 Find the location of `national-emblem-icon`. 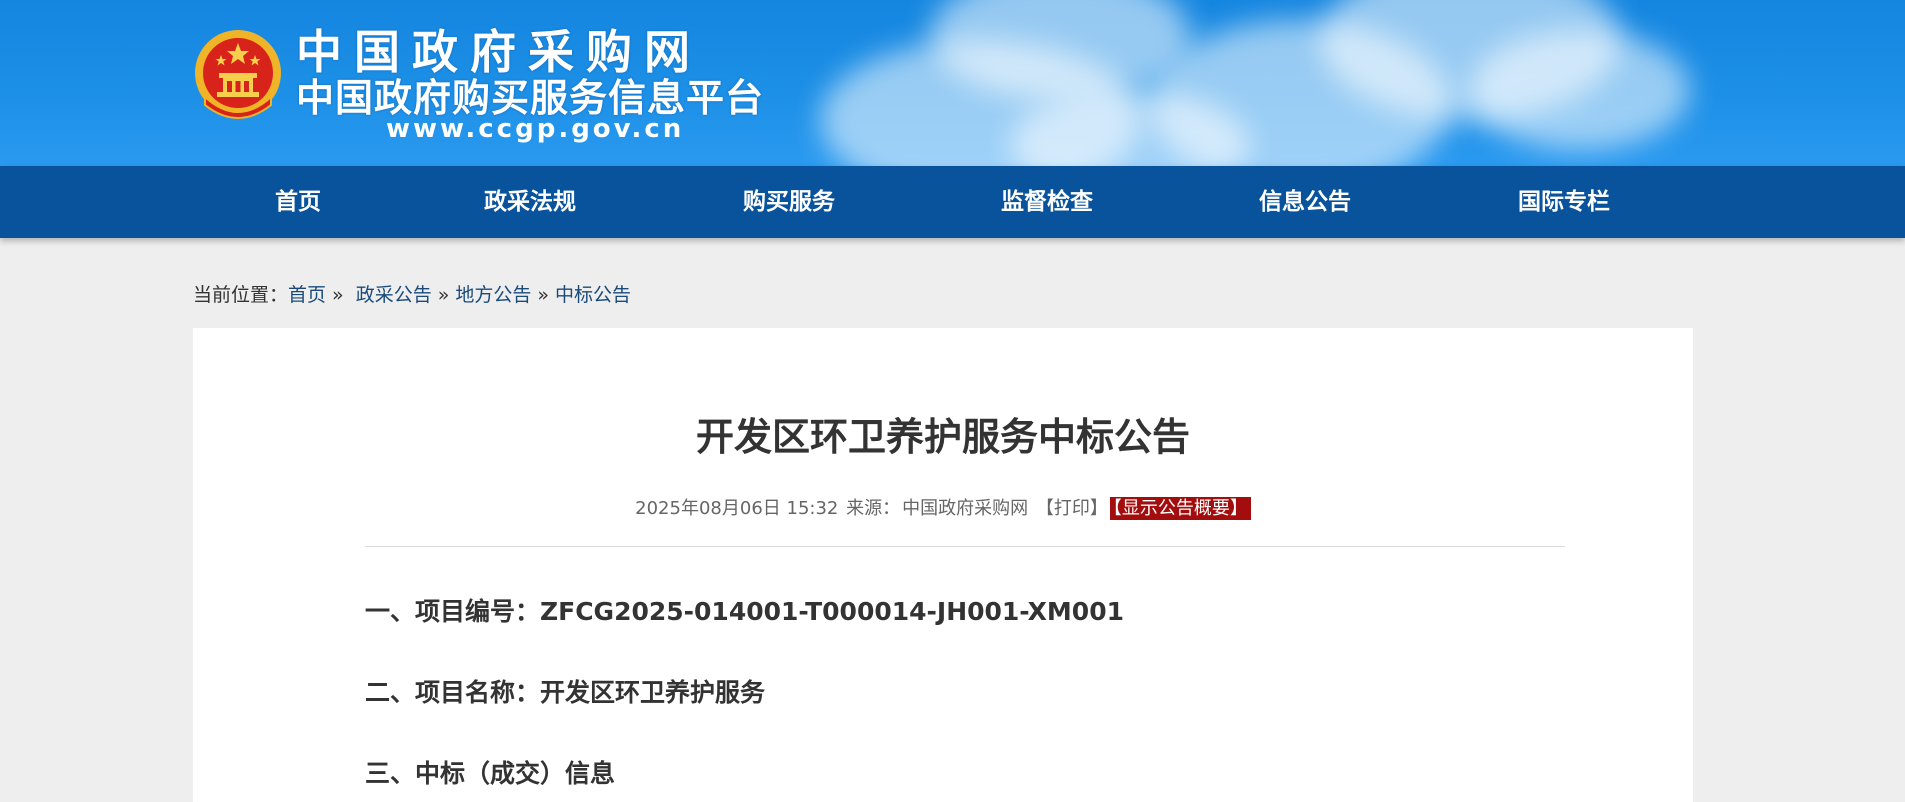

national-emblem-icon is located at coordinates (238, 74).